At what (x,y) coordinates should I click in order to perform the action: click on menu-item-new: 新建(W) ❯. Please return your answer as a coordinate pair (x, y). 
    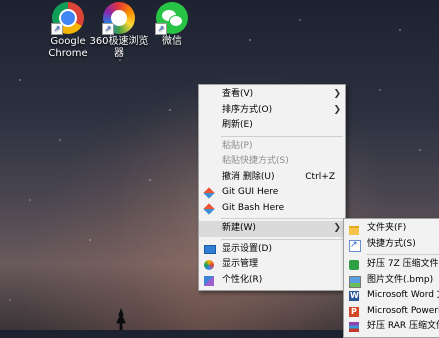
    Looking at the image, I should click on (272, 229).